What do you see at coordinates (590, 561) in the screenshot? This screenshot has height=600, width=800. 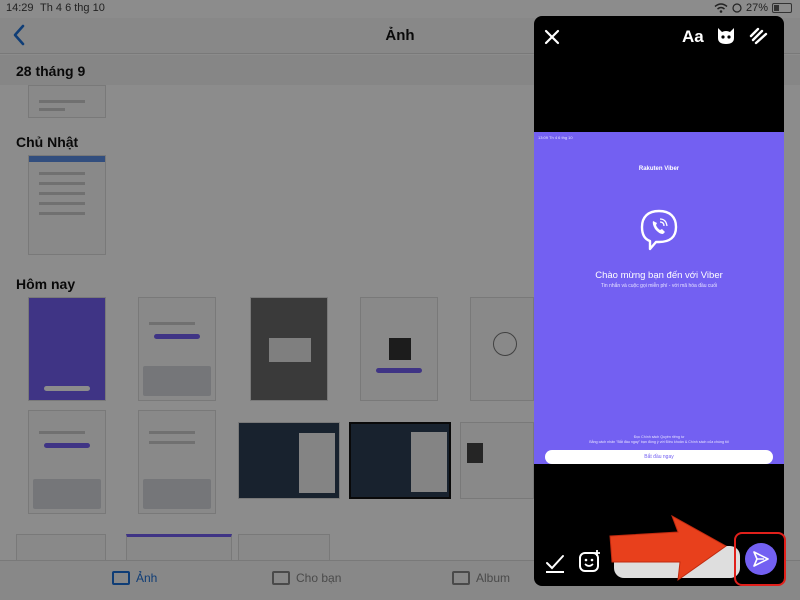 I see `sticker-icon` at bounding box center [590, 561].